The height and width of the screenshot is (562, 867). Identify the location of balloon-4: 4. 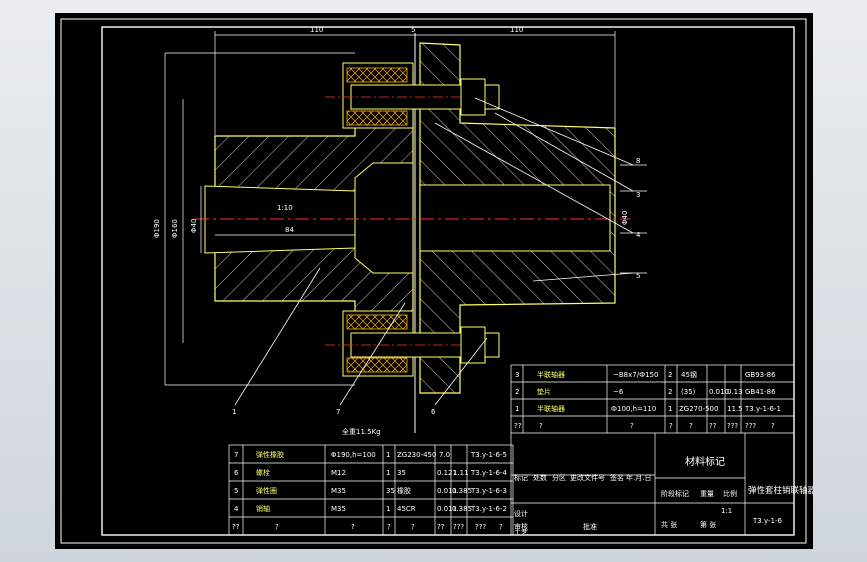
(638, 235).